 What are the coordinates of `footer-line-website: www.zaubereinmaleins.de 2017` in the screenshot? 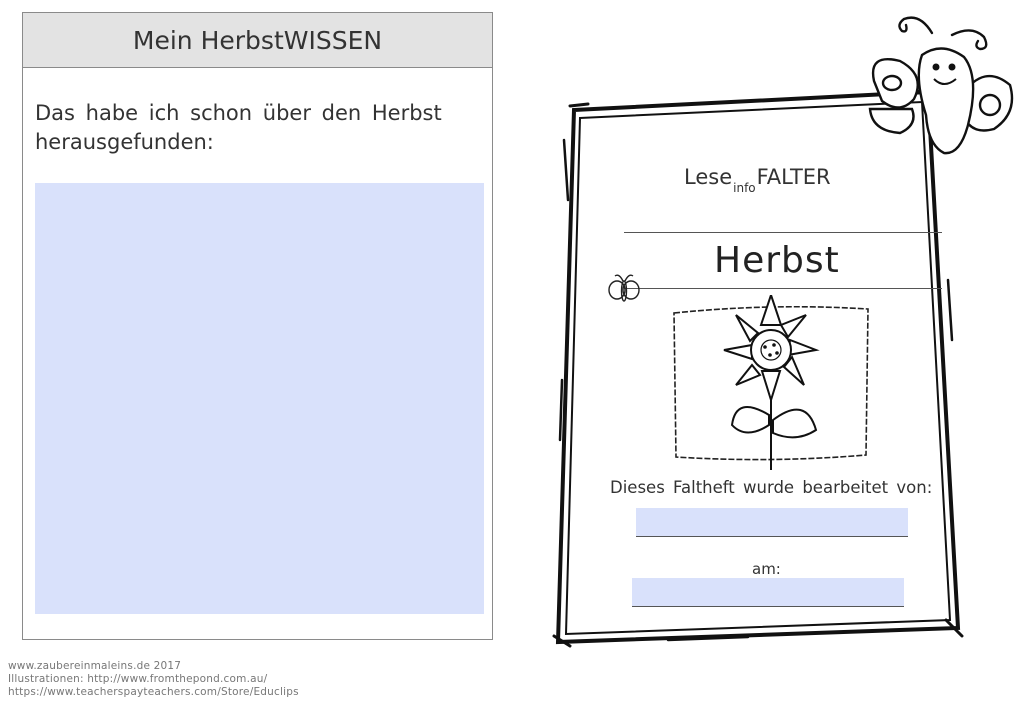 It's located at (95, 666).